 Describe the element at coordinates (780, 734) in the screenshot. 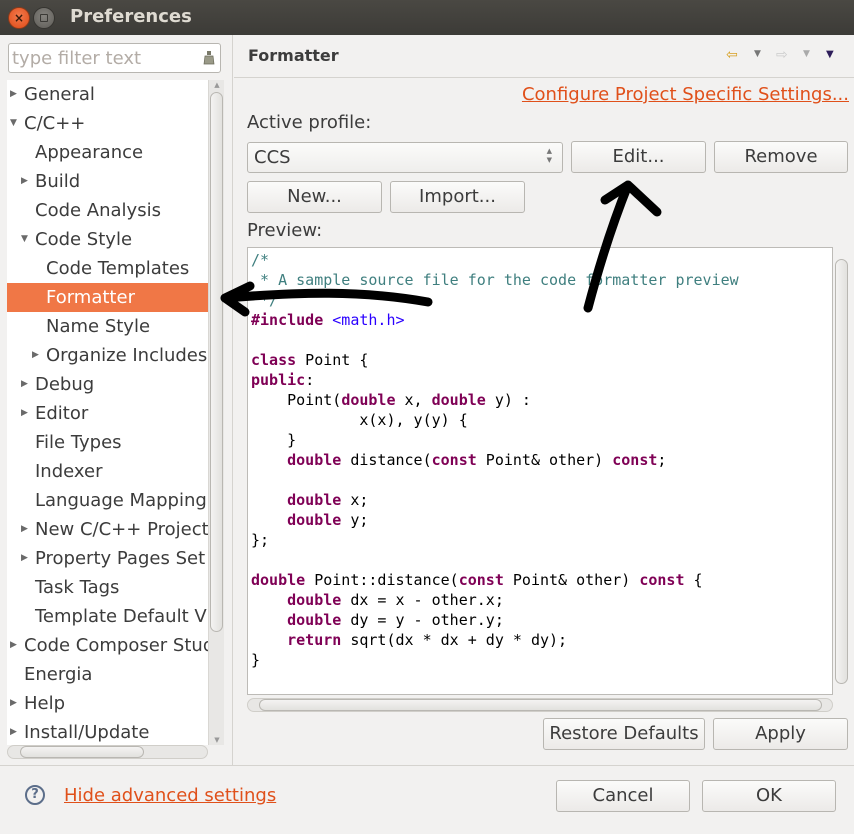

I see `apply-button: Apply` at that location.